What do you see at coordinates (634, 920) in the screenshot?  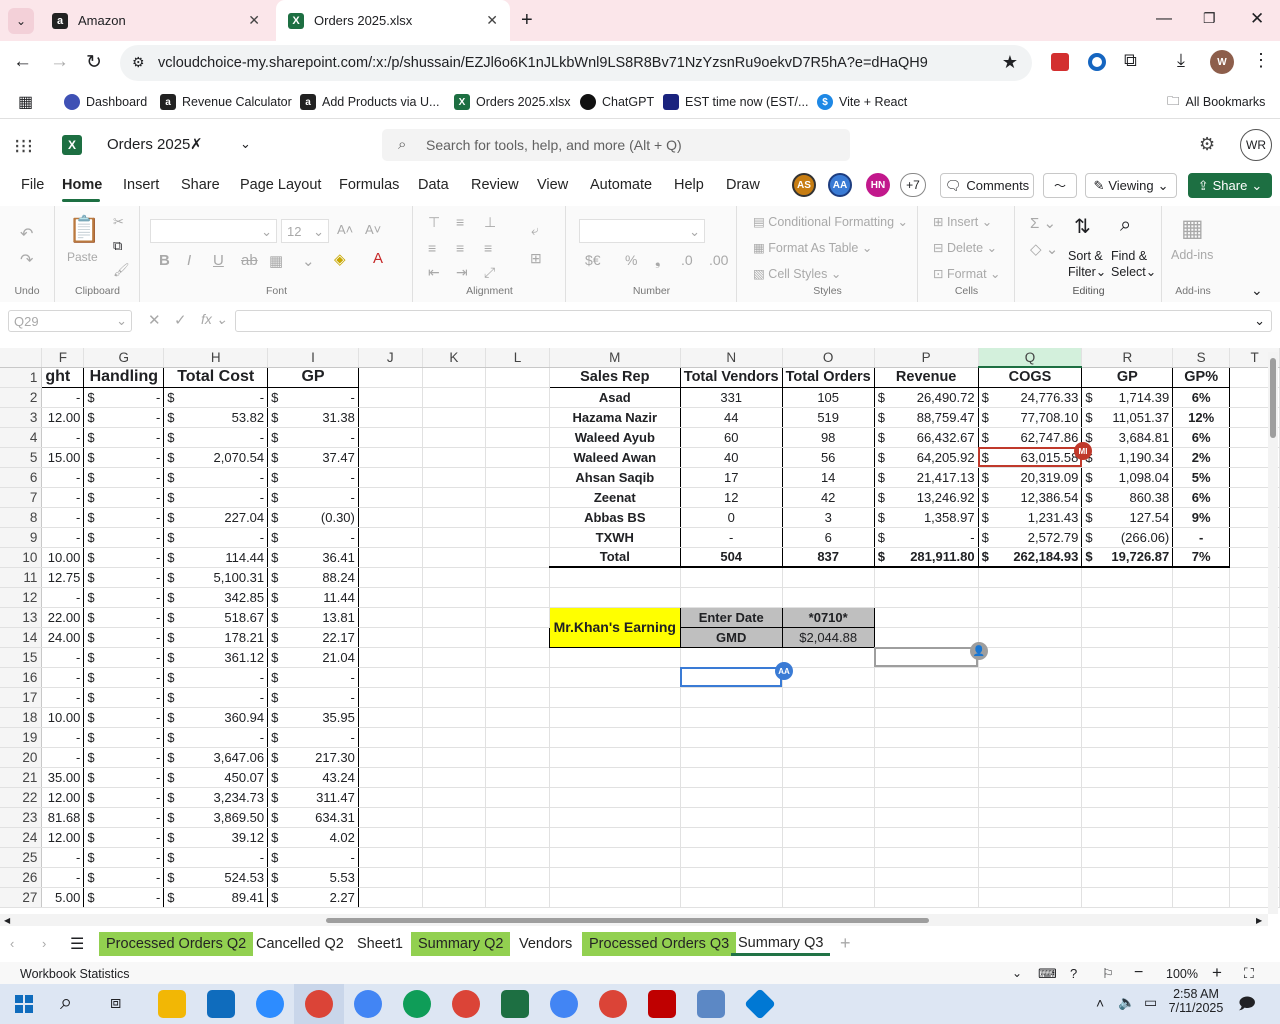 I see `horizontal-scrollbar: ◀ ▶` at bounding box center [634, 920].